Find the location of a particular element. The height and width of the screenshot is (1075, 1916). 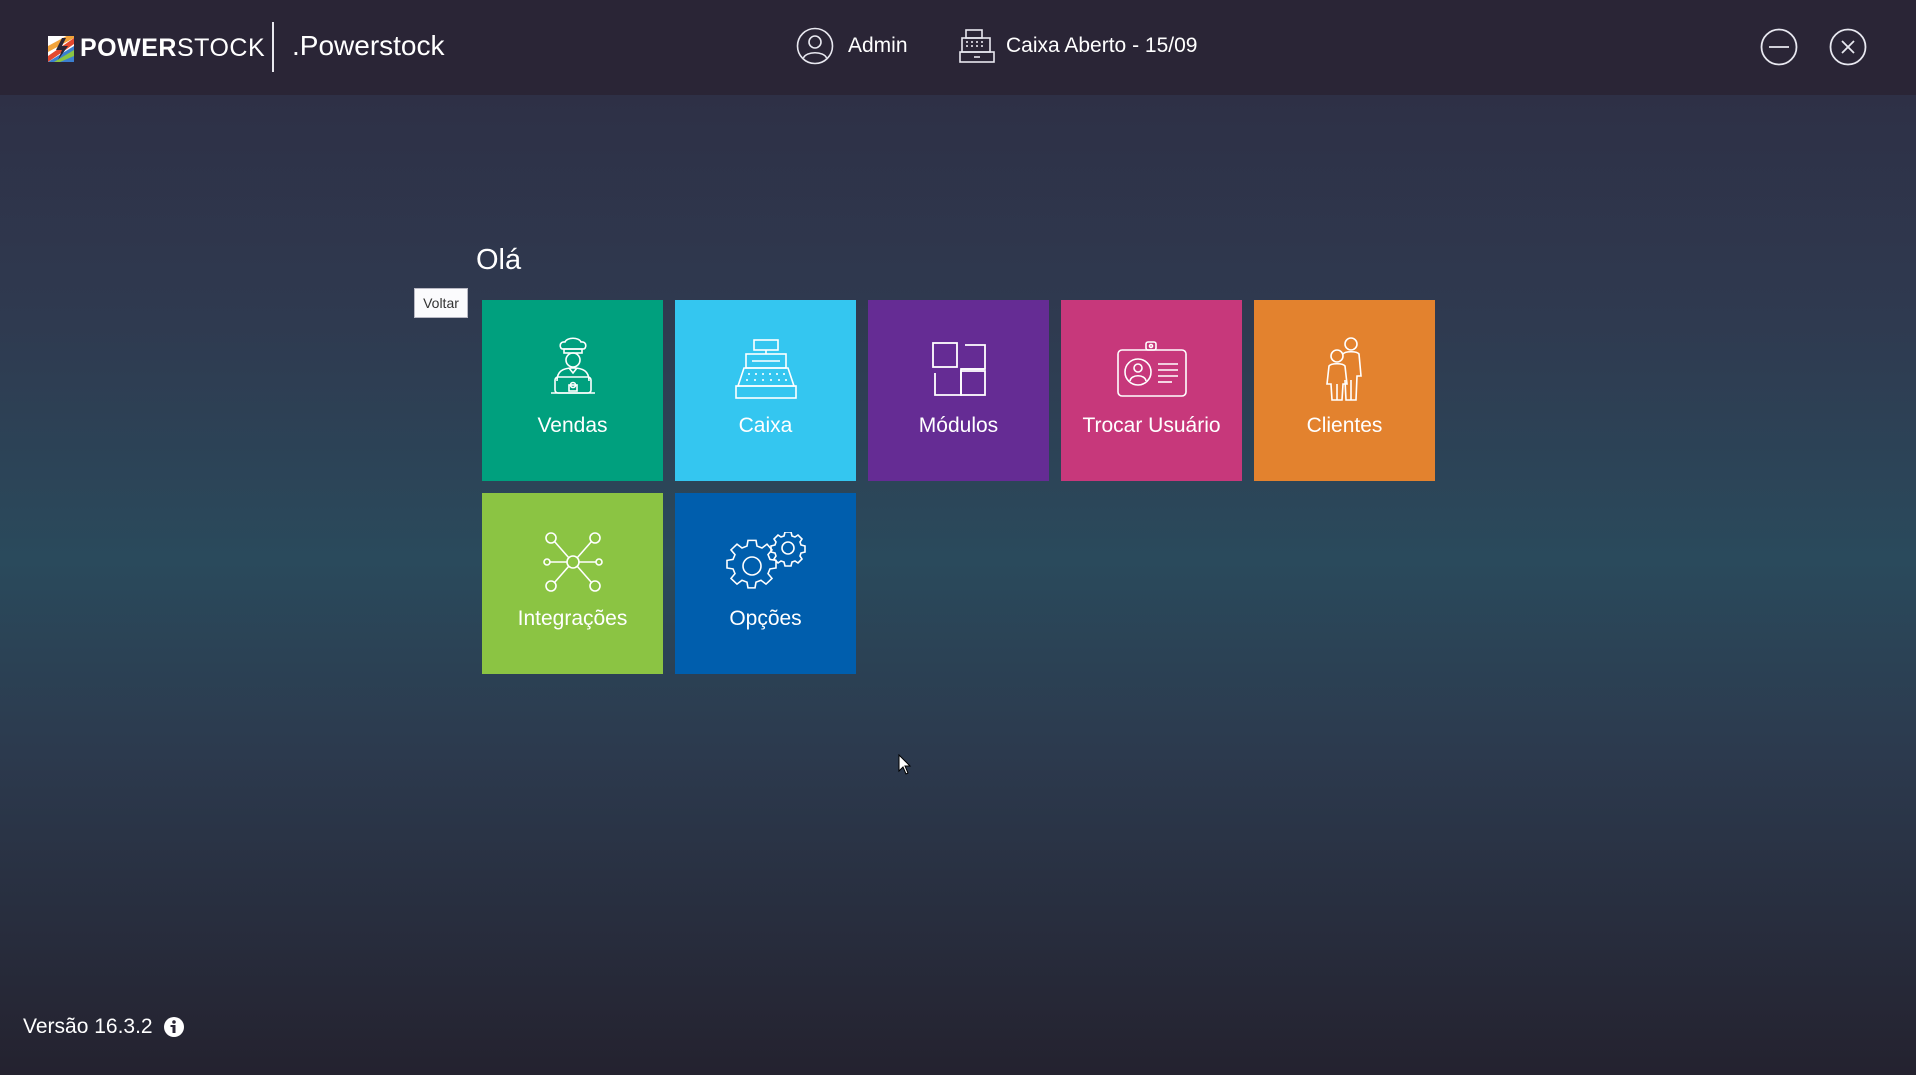

id-badge-icon is located at coordinates (1151, 369).